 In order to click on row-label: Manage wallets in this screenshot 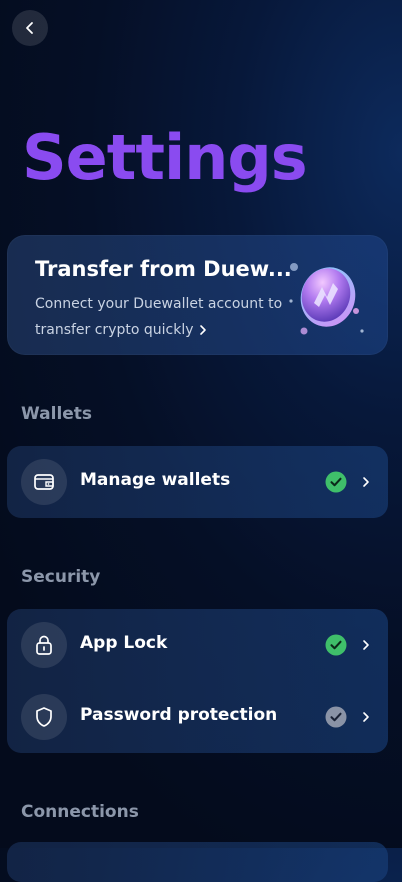, I will do `click(155, 480)`.